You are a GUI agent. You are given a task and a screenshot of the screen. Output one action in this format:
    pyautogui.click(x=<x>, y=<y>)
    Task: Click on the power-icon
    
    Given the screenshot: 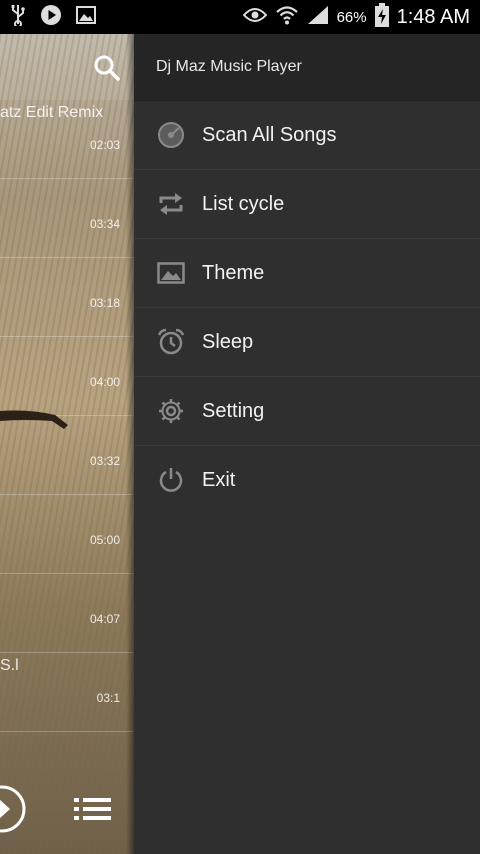 What is the action you would take?
    pyautogui.click(x=171, y=480)
    